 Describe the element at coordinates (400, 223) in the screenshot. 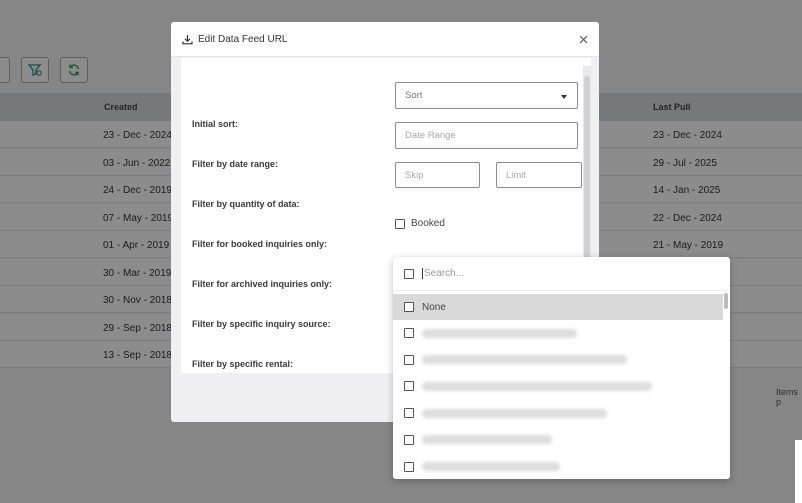

I see `booked-checkbox` at that location.